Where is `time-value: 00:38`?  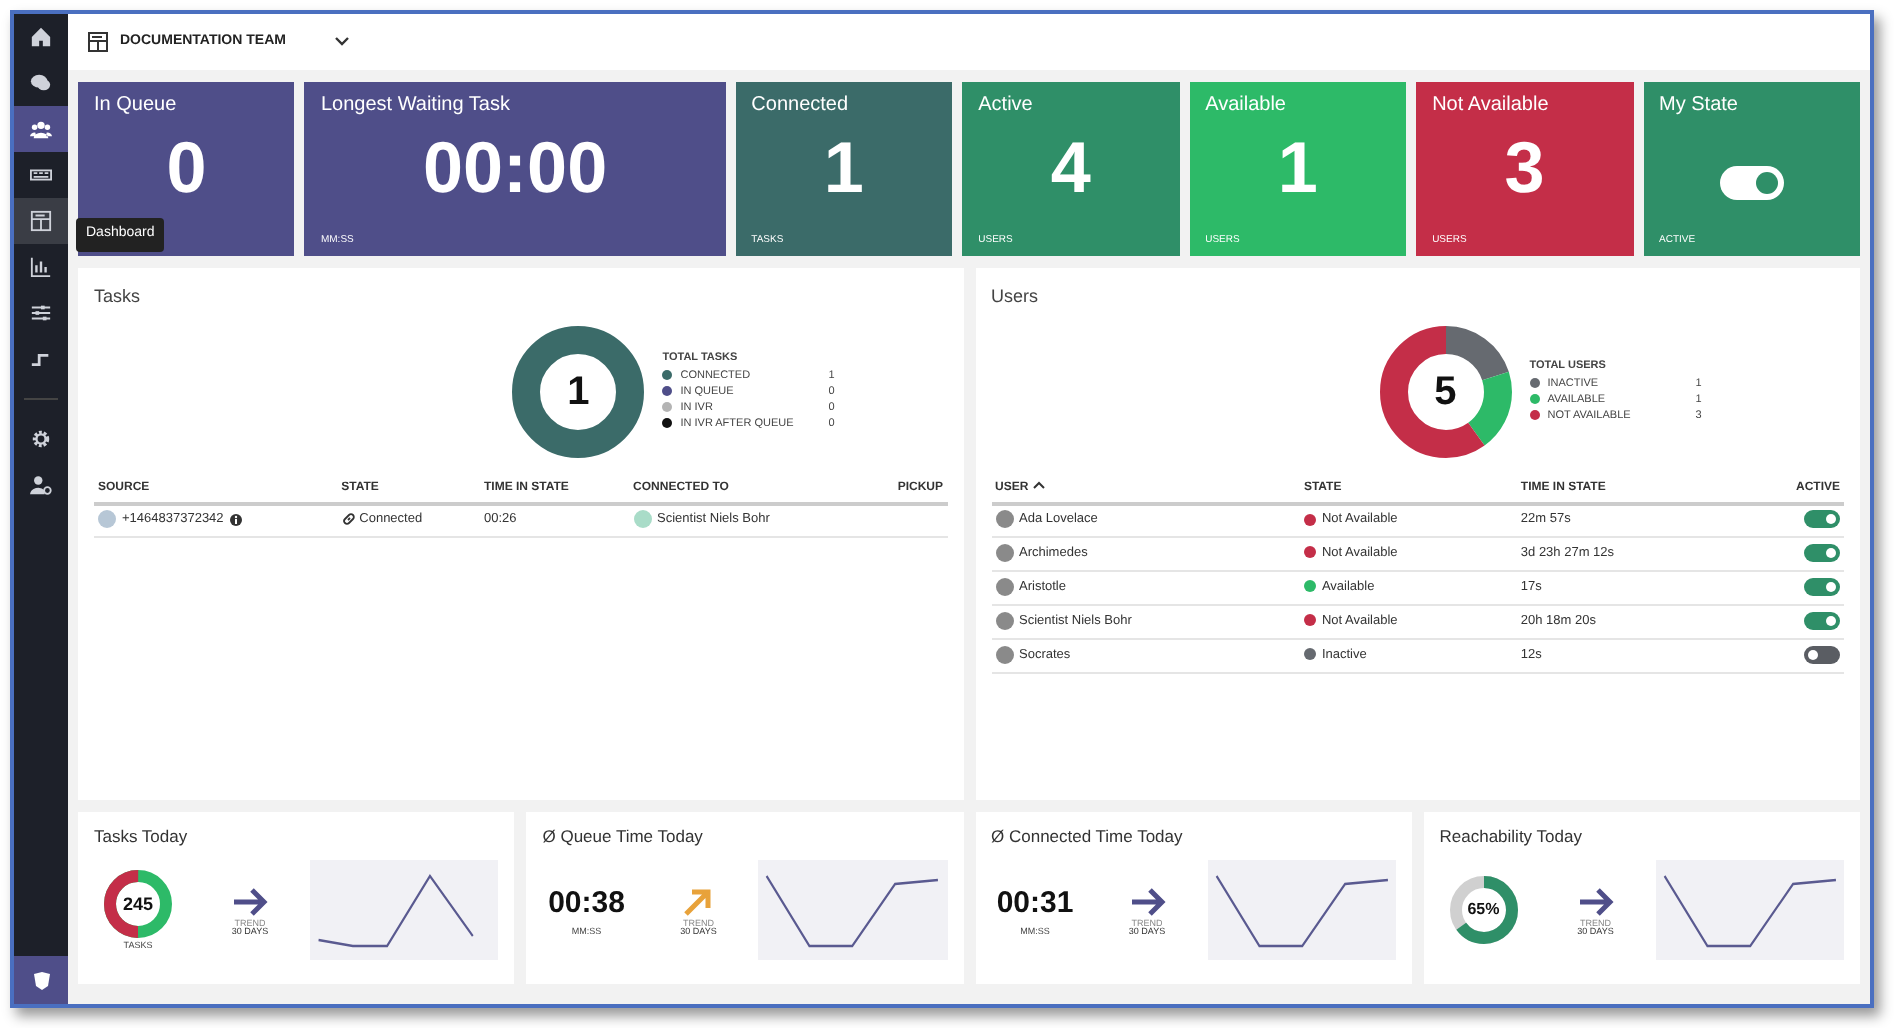 time-value: 00:38 is located at coordinates (586, 903).